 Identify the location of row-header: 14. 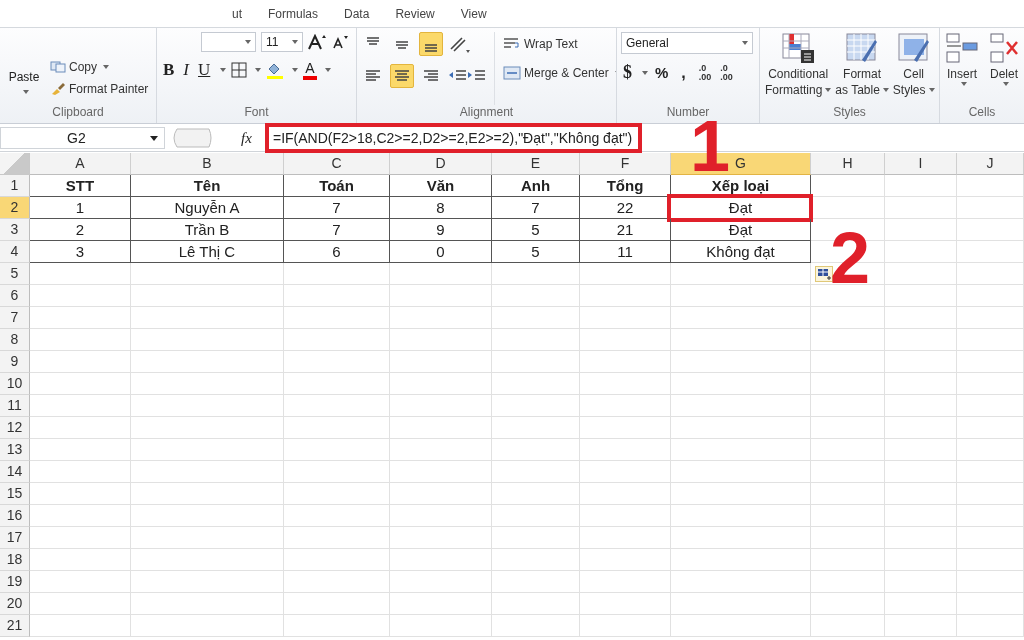
(15, 472).